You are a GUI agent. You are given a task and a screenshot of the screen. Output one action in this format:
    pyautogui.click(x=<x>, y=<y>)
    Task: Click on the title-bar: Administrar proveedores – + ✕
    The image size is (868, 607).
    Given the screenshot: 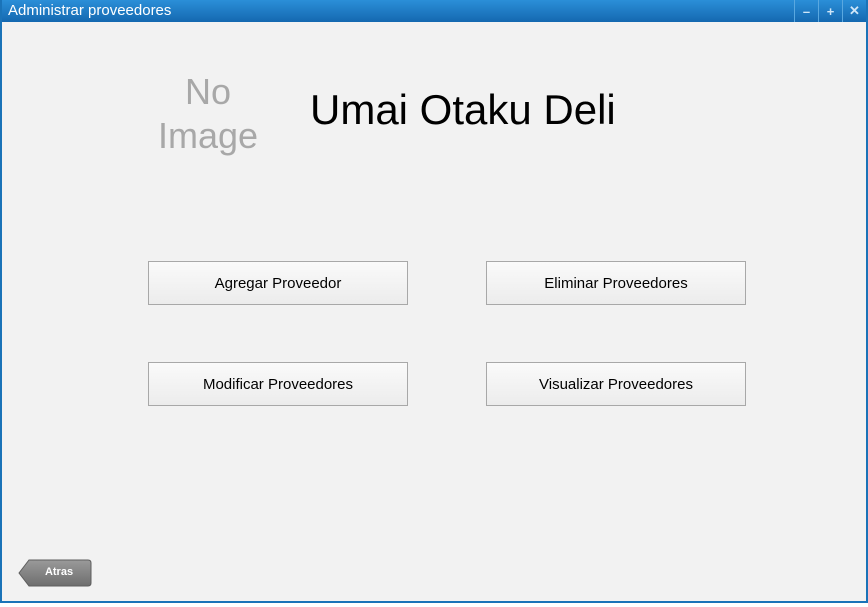 What is the action you would take?
    pyautogui.click(x=434, y=11)
    